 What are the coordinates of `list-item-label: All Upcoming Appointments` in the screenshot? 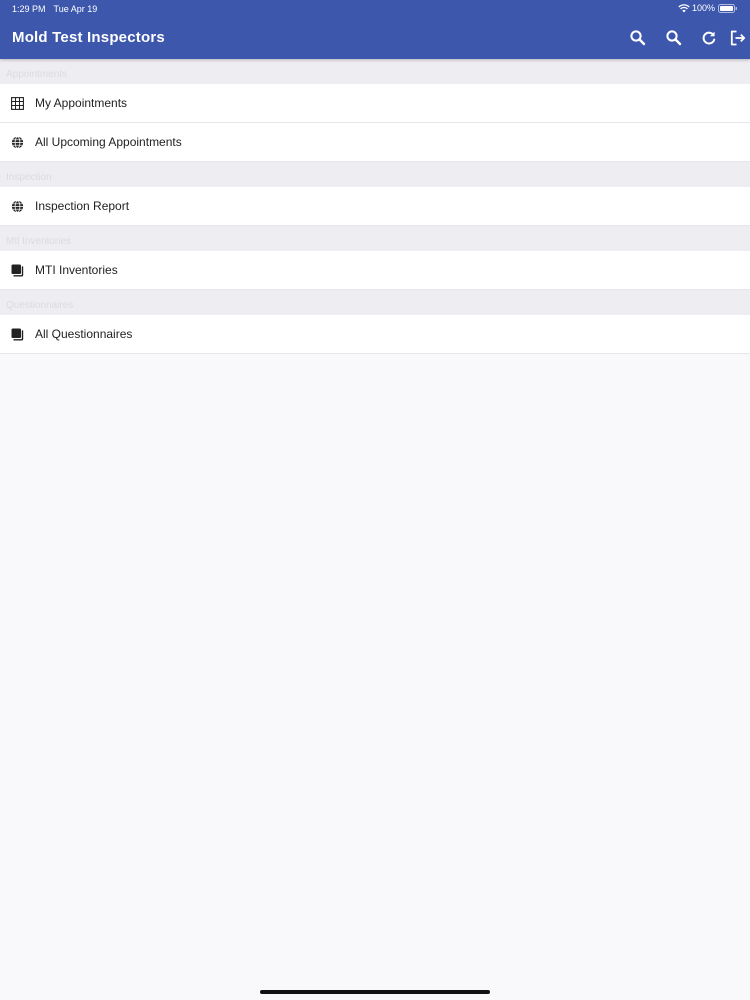 It's located at (108, 142).